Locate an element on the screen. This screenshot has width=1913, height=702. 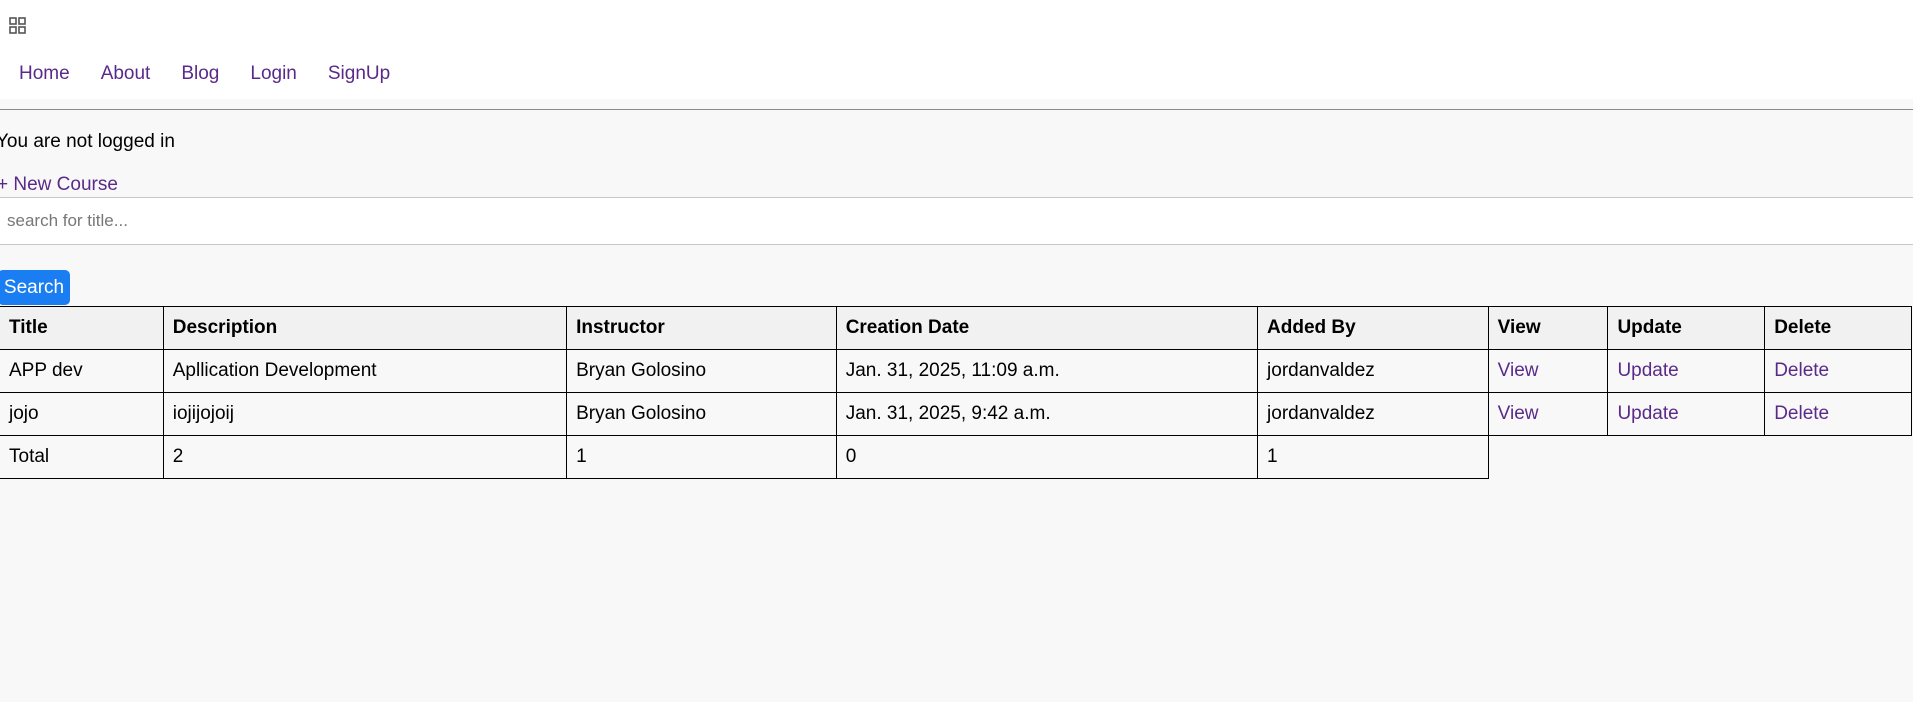
cell-title: APP dev is located at coordinates (82, 371).